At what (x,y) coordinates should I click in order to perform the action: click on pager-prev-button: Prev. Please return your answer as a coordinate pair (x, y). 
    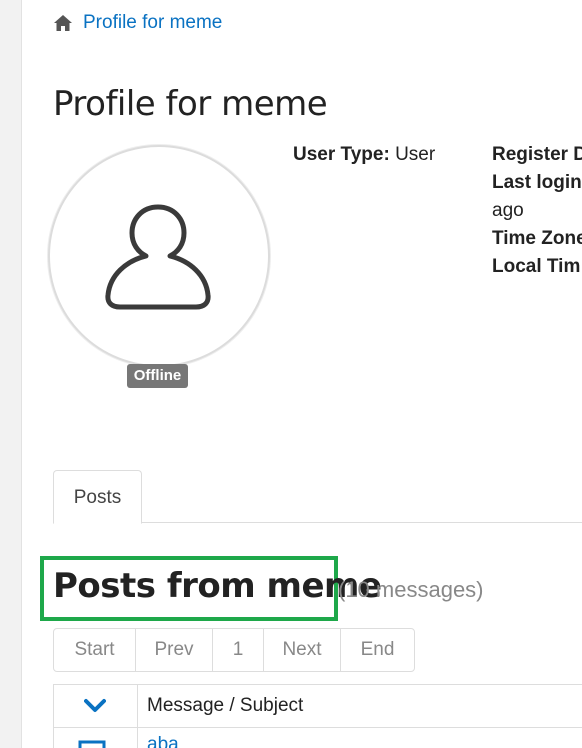
    Looking at the image, I should click on (174, 650).